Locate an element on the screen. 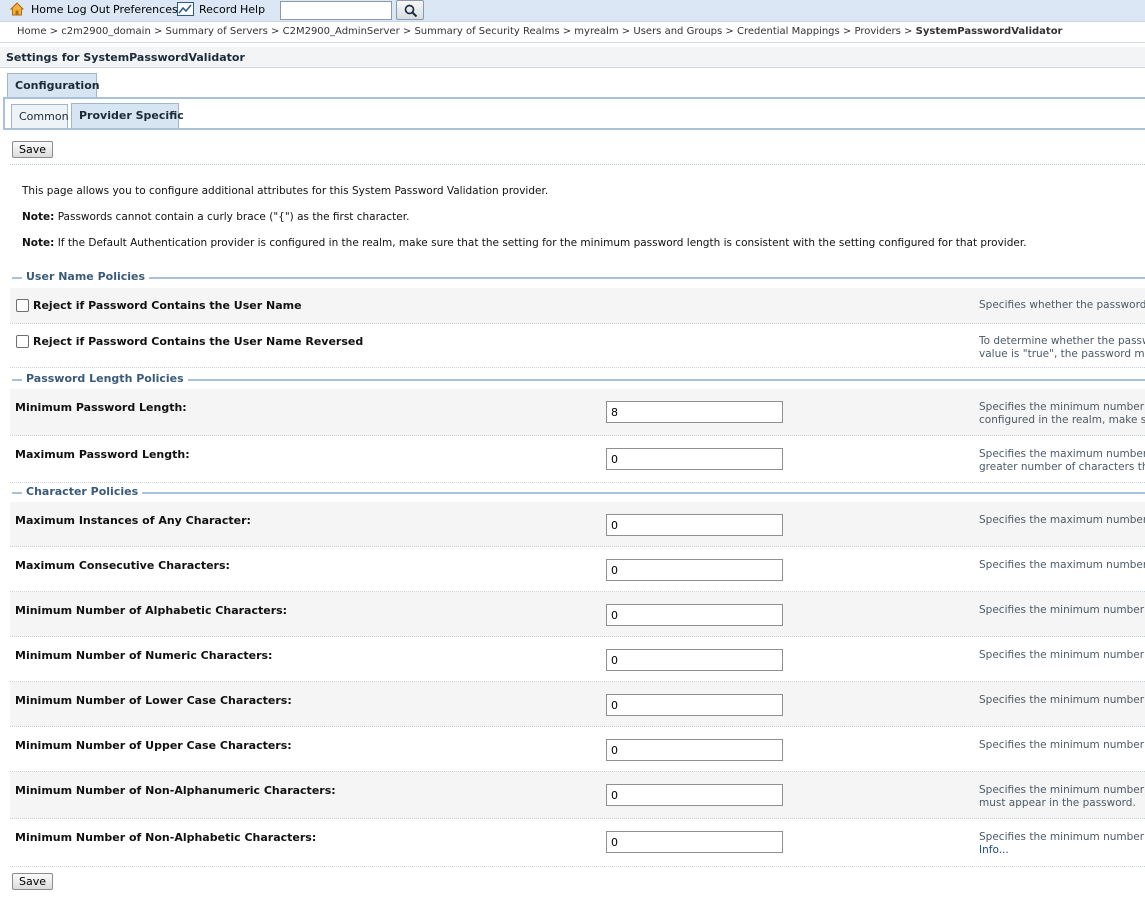 The image size is (1145, 905). section-line is located at coordinates (578, 278).